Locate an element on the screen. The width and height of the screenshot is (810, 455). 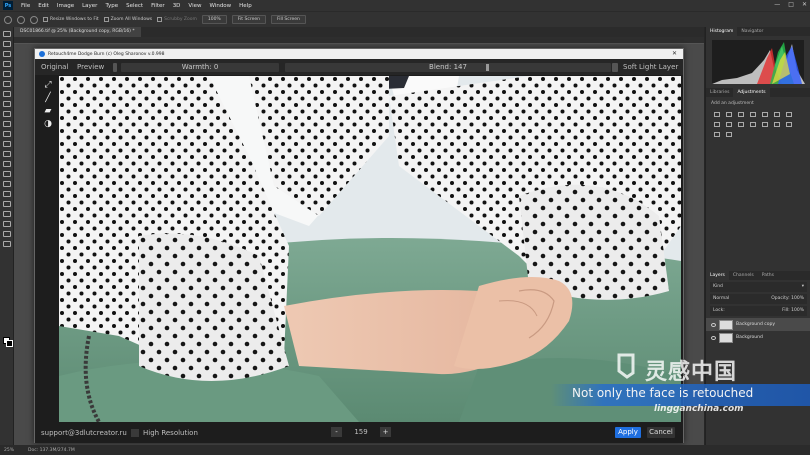
gradient-tool-icon is located at coordinates (6, 154).